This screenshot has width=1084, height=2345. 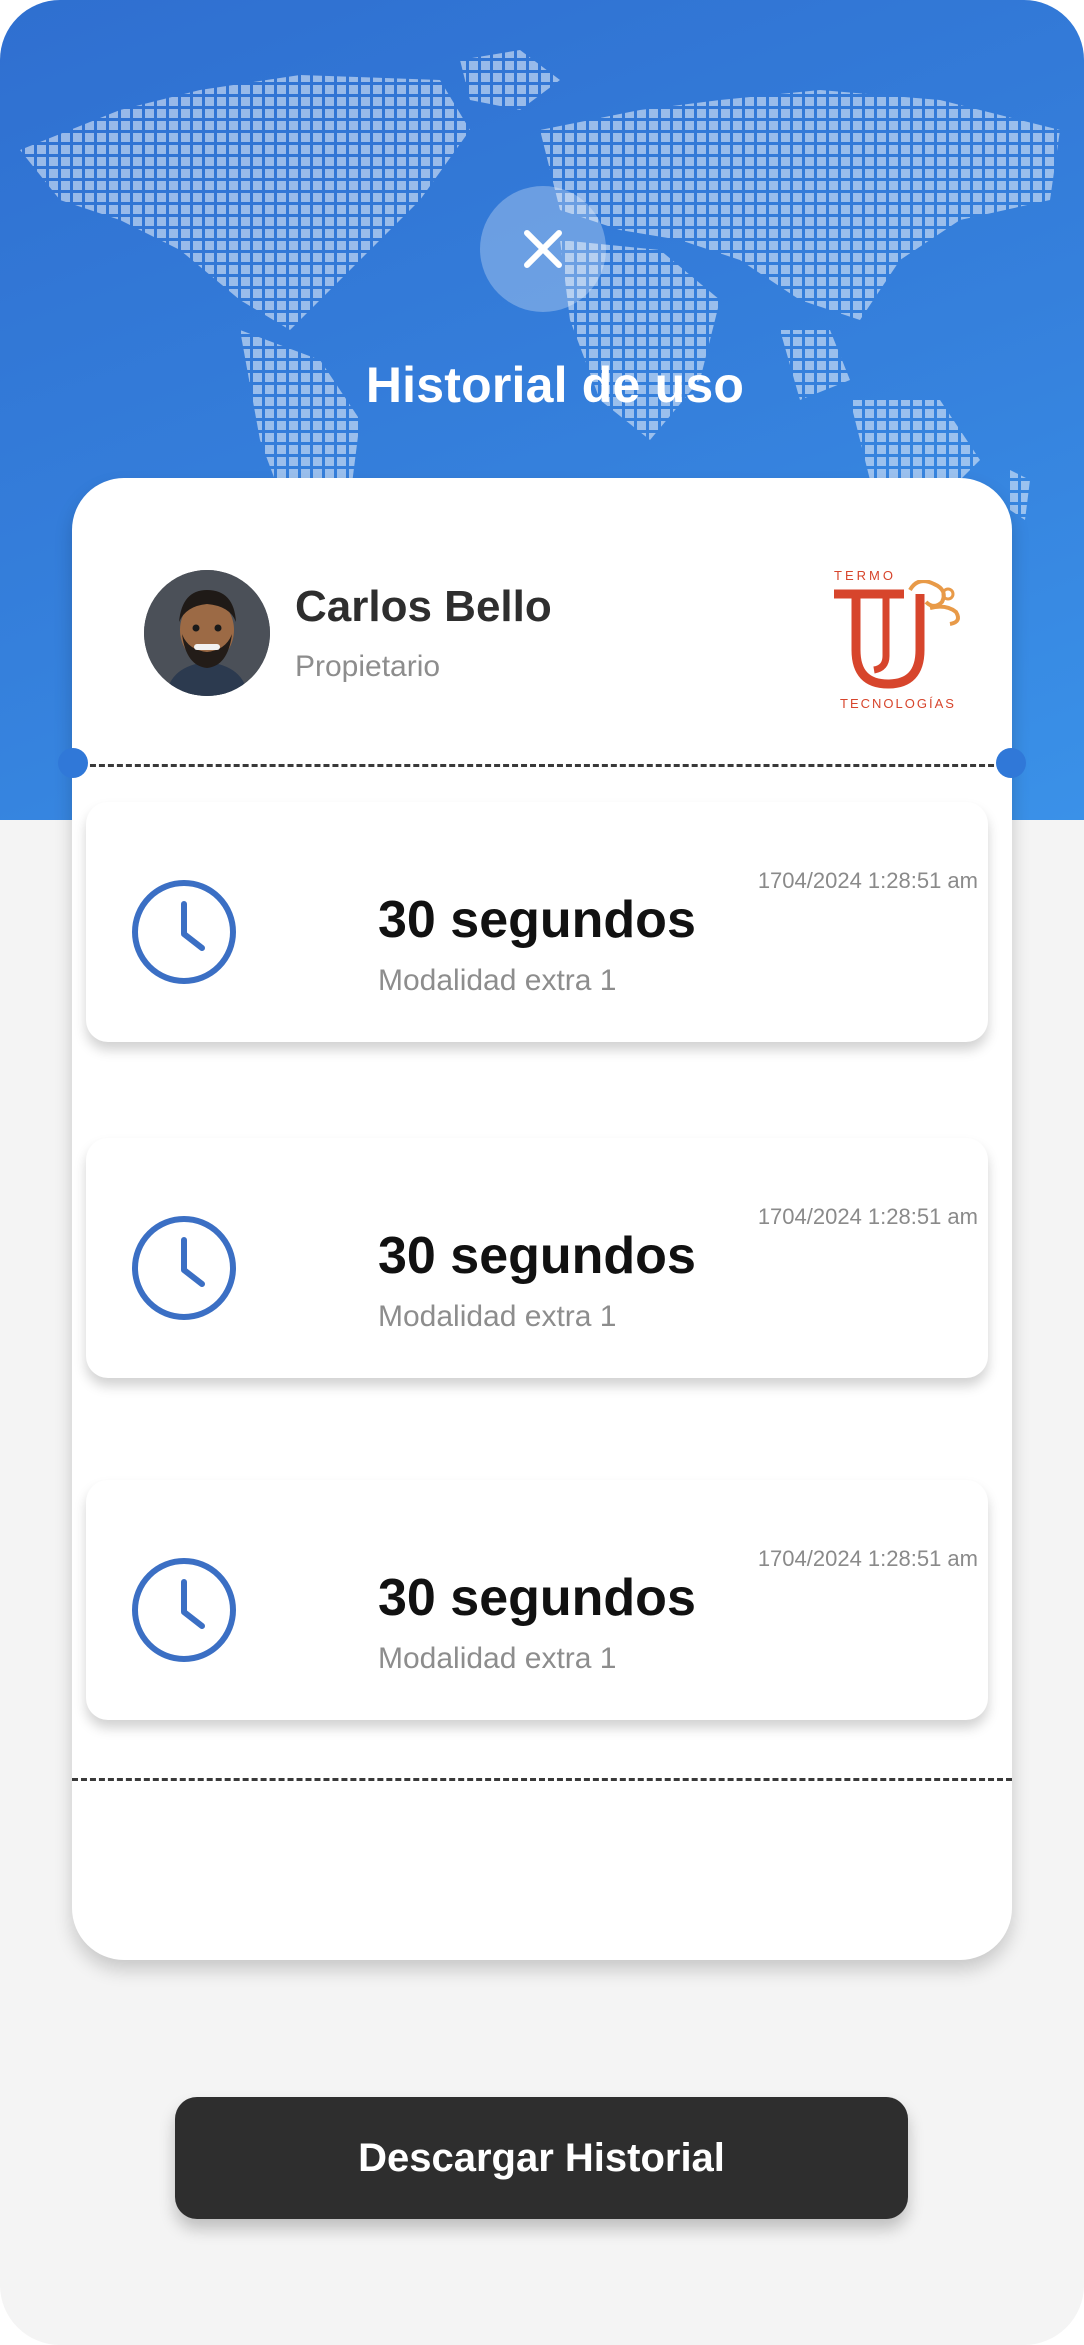 I want to click on user-role: Propietario, so click(x=368, y=666).